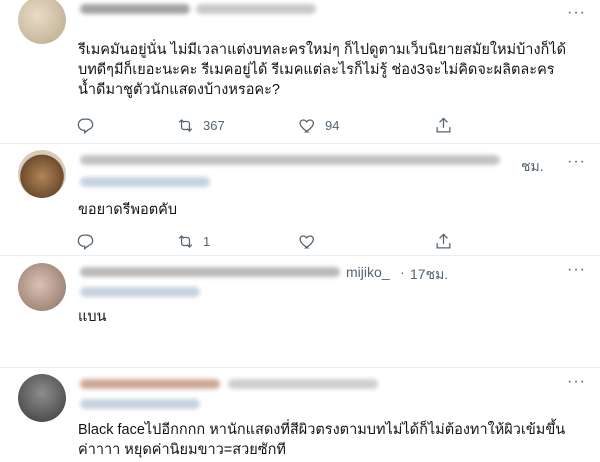 The width and height of the screenshot is (600, 462). Describe the element at coordinates (368, 272) in the screenshot. I see `author-handle: mijiko_` at that location.